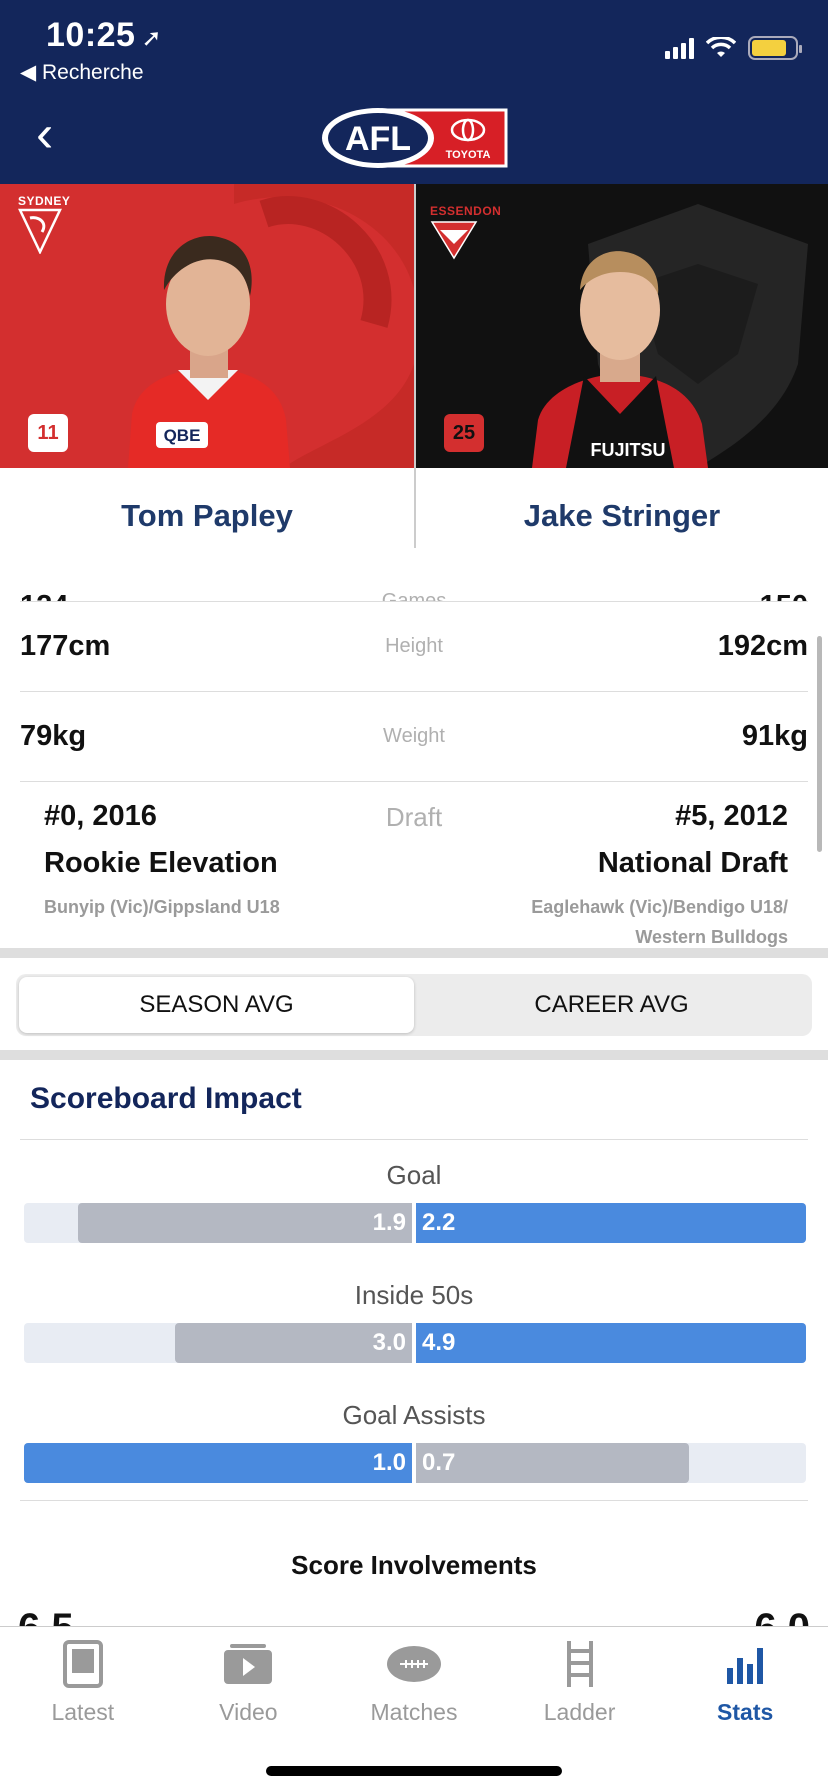 The height and width of the screenshot is (1792, 828). What do you see at coordinates (659, 907) in the screenshot?
I see `recruited-right-line-1: Eaglehawk (Vic)/Bendigo U18/` at bounding box center [659, 907].